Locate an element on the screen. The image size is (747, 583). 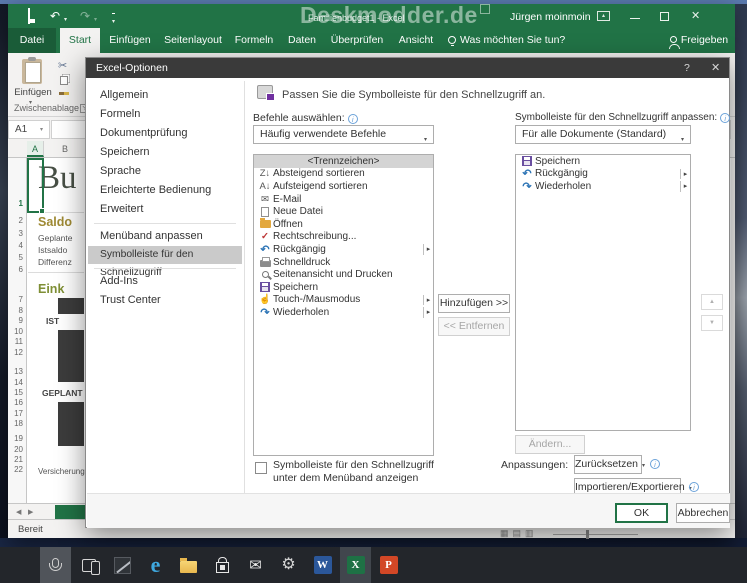
customize-qat-icon: ▾ is located at coordinates (114, 21).